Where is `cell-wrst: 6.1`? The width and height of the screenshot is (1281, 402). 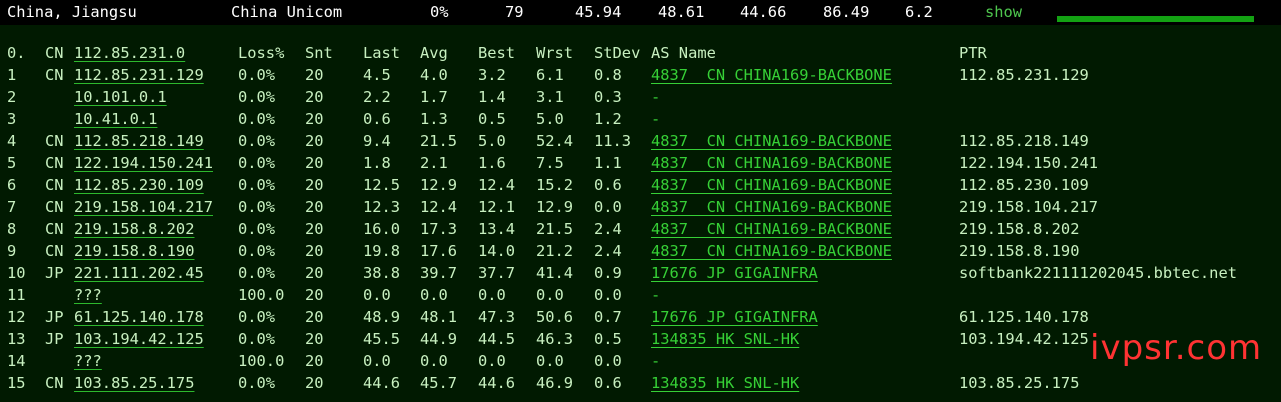
cell-wrst: 6.1 is located at coordinates (550, 75).